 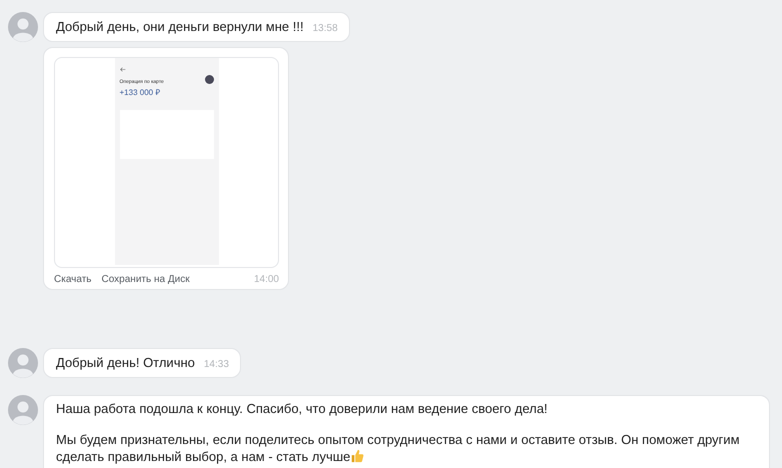 What do you see at coordinates (266, 279) in the screenshot?
I see `message-time: 14:00` at bounding box center [266, 279].